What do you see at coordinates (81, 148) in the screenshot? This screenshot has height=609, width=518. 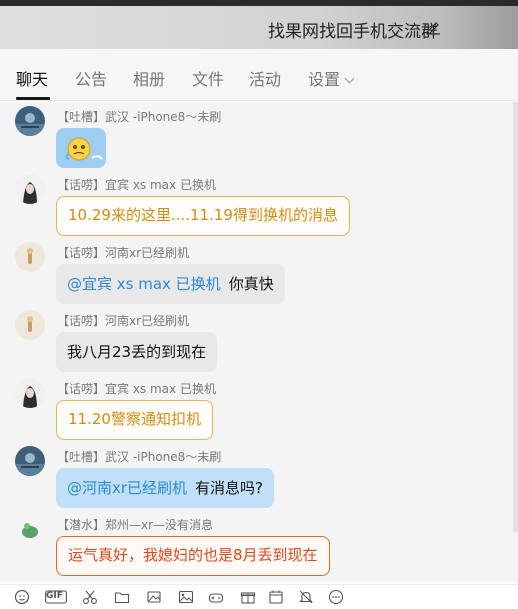 I see `sticker-message` at bounding box center [81, 148].